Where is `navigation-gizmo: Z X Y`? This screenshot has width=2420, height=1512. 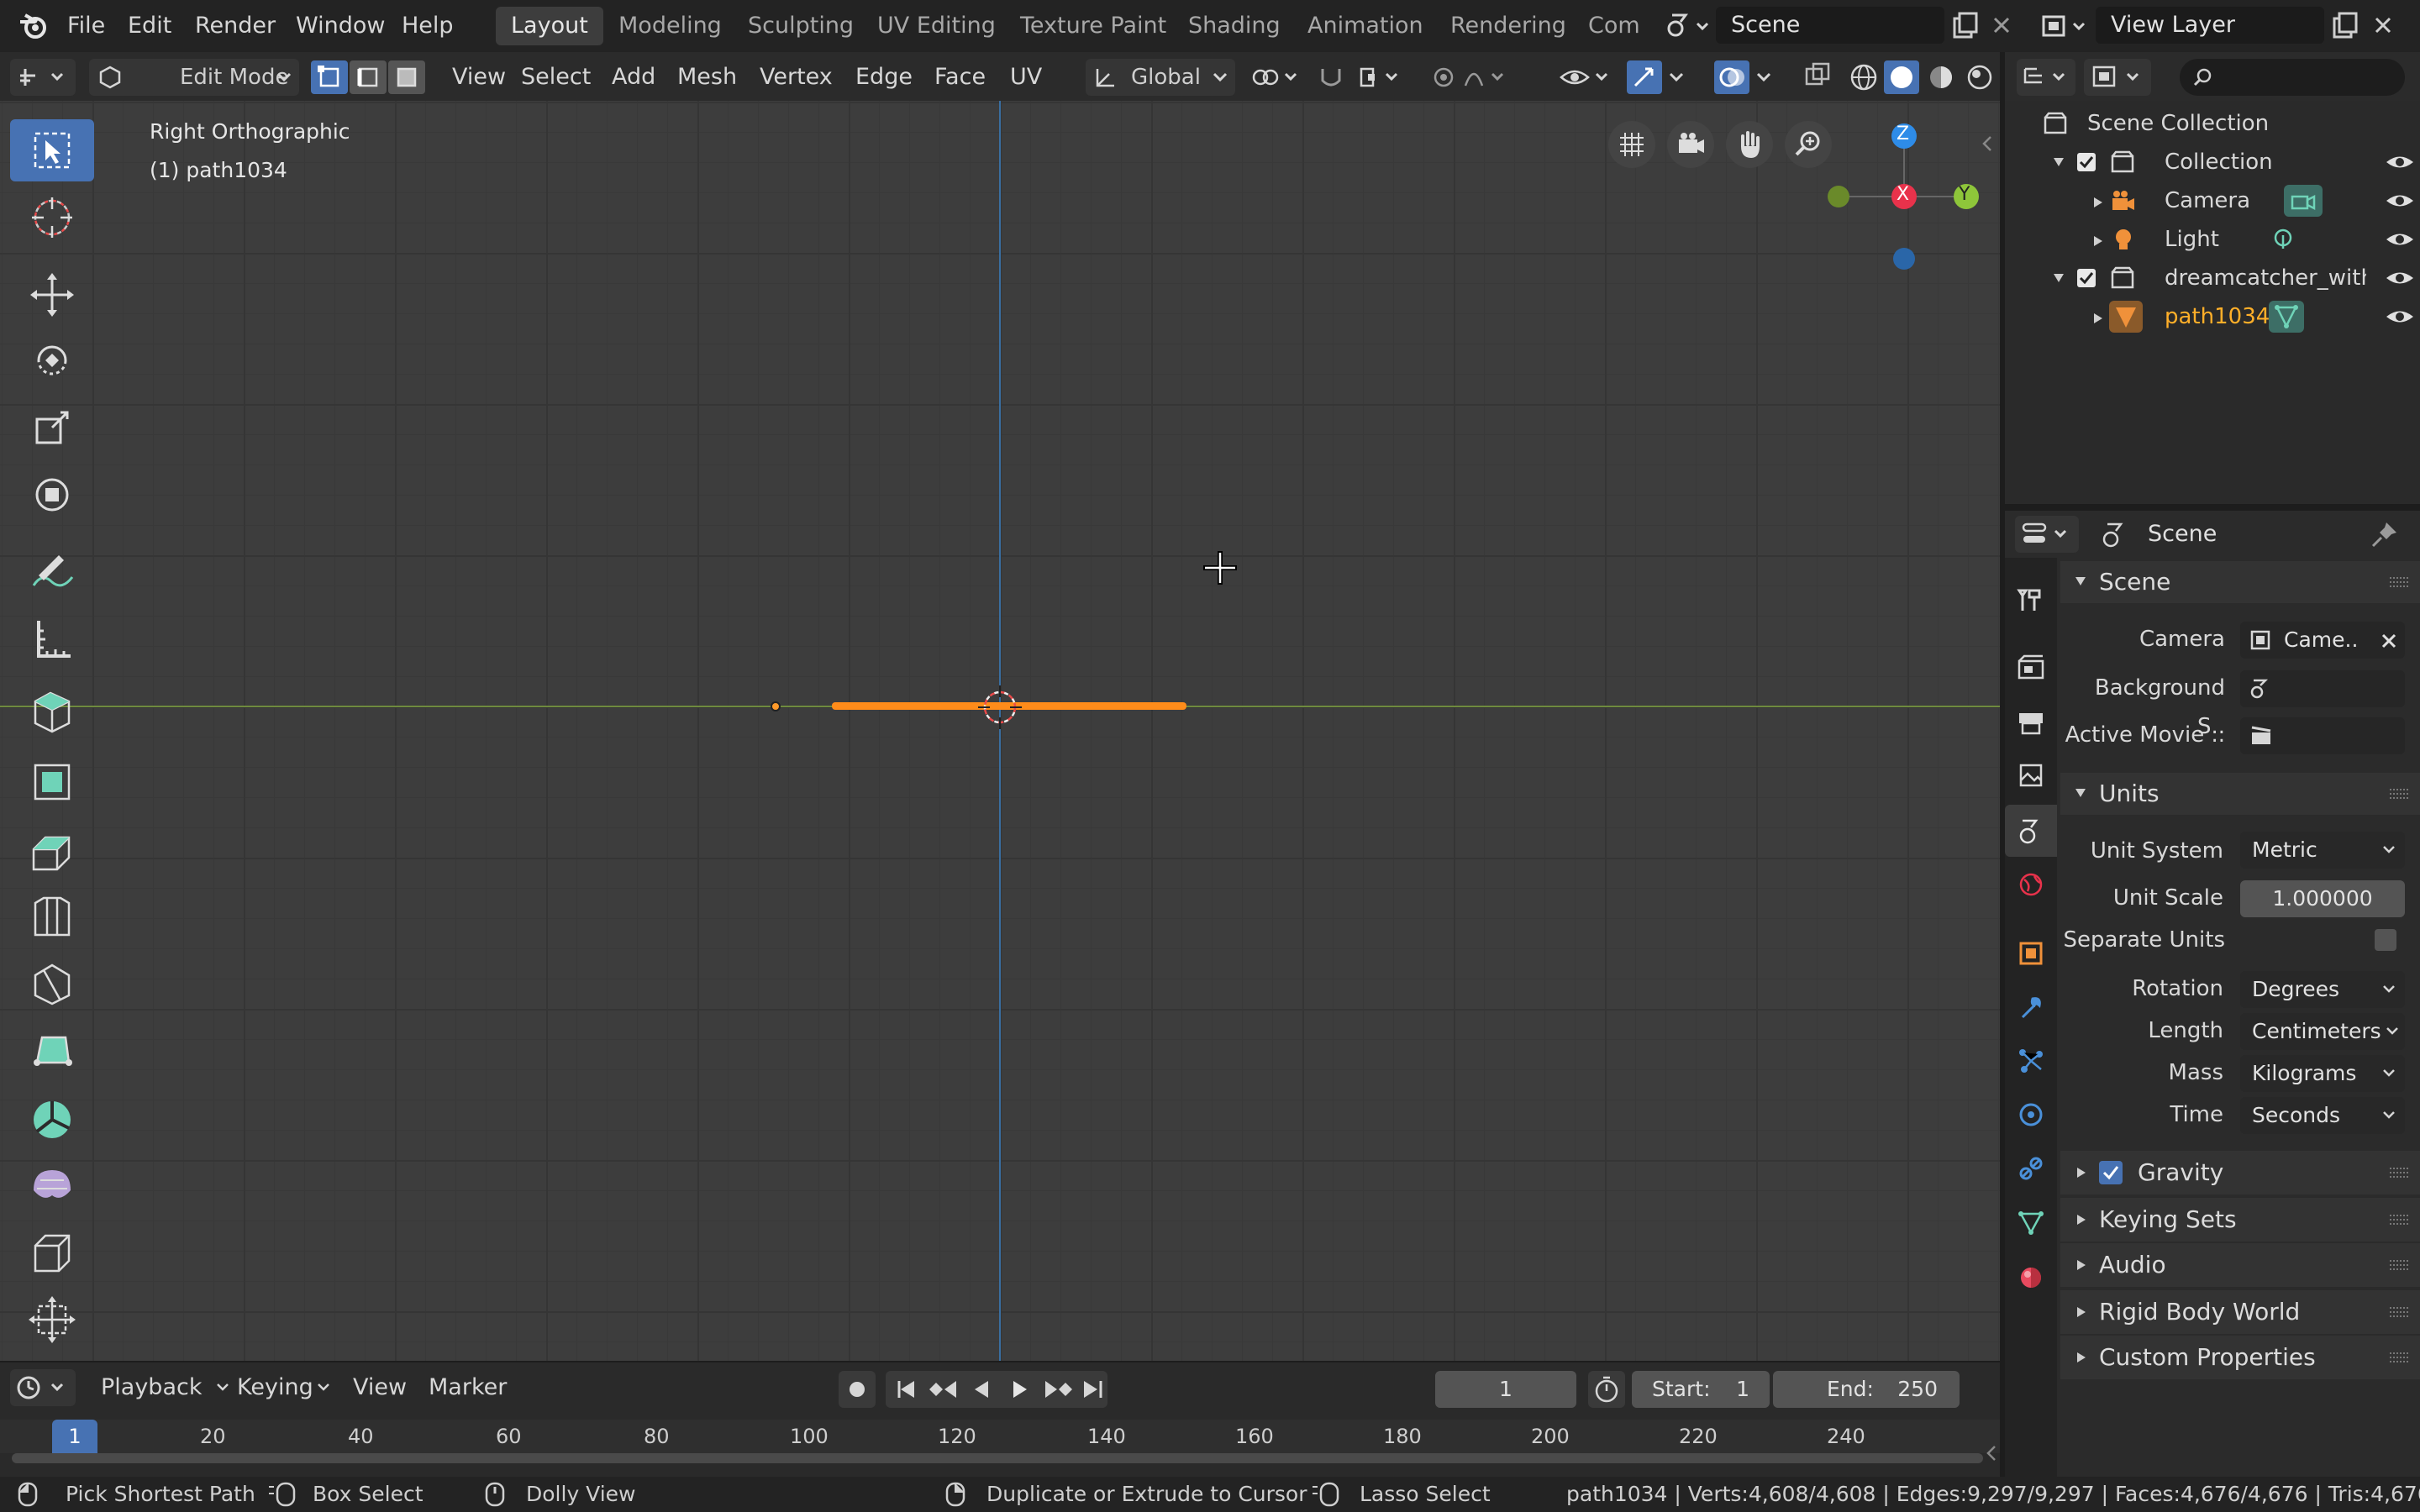 navigation-gizmo: Z X Y is located at coordinates (1910, 202).